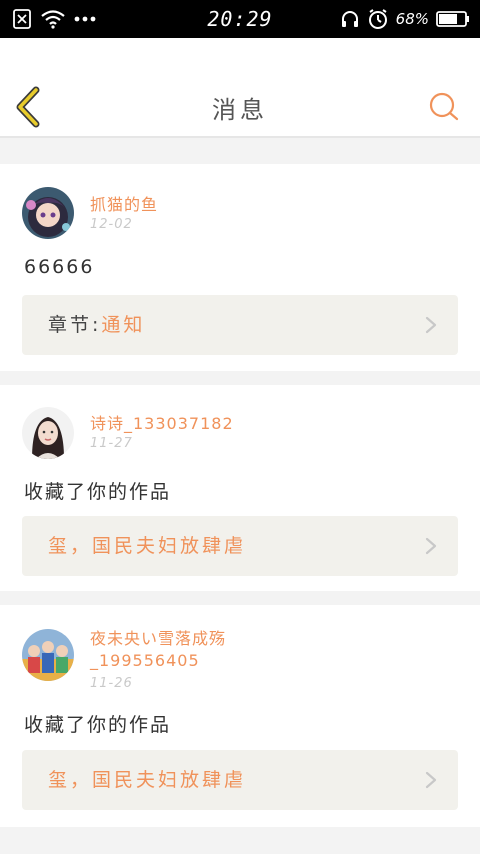  I want to click on link-prefix: 章节:, so click(75, 325).